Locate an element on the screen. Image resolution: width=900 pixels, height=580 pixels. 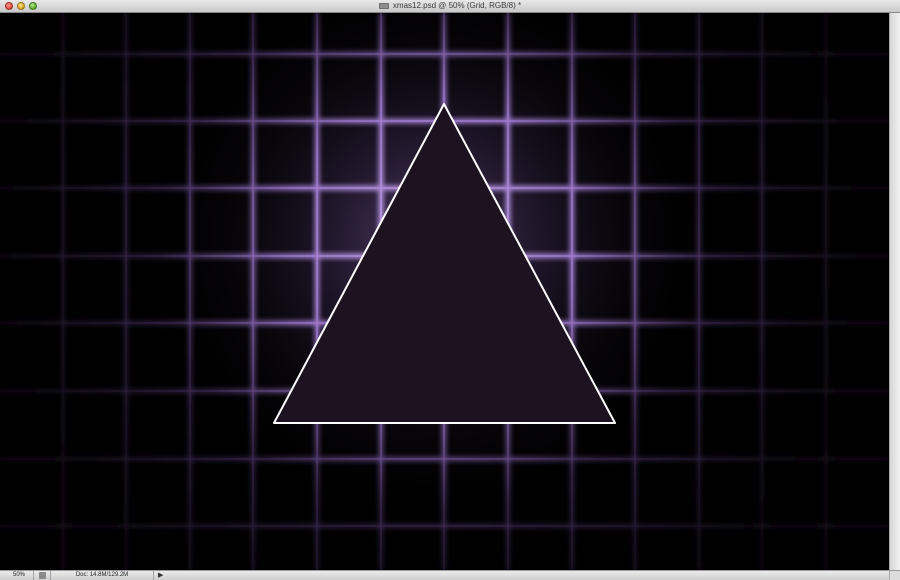
window-title: xmas12.psd @ 50% (Grid, RGB/8) * is located at coordinates (457, 5).